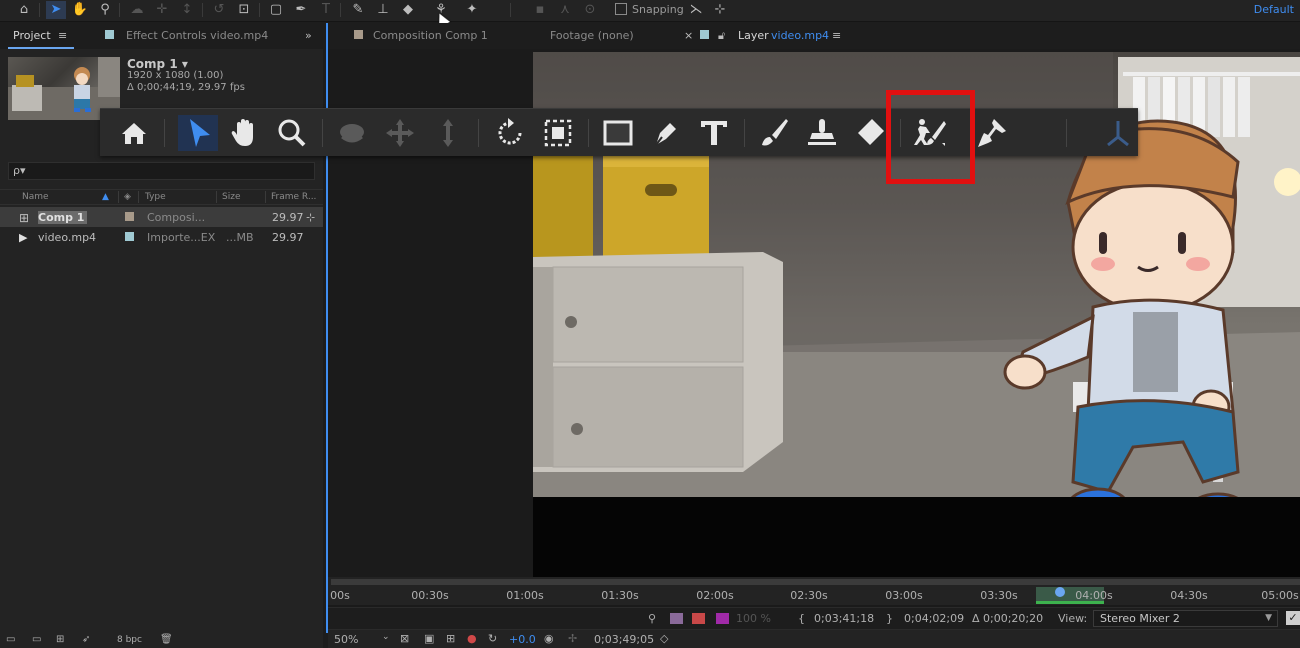 Image resolution: width=1300 pixels, height=648 pixels. Describe the element at coordinates (450, 638) in the screenshot. I see `grid-icon: ⊞` at that location.